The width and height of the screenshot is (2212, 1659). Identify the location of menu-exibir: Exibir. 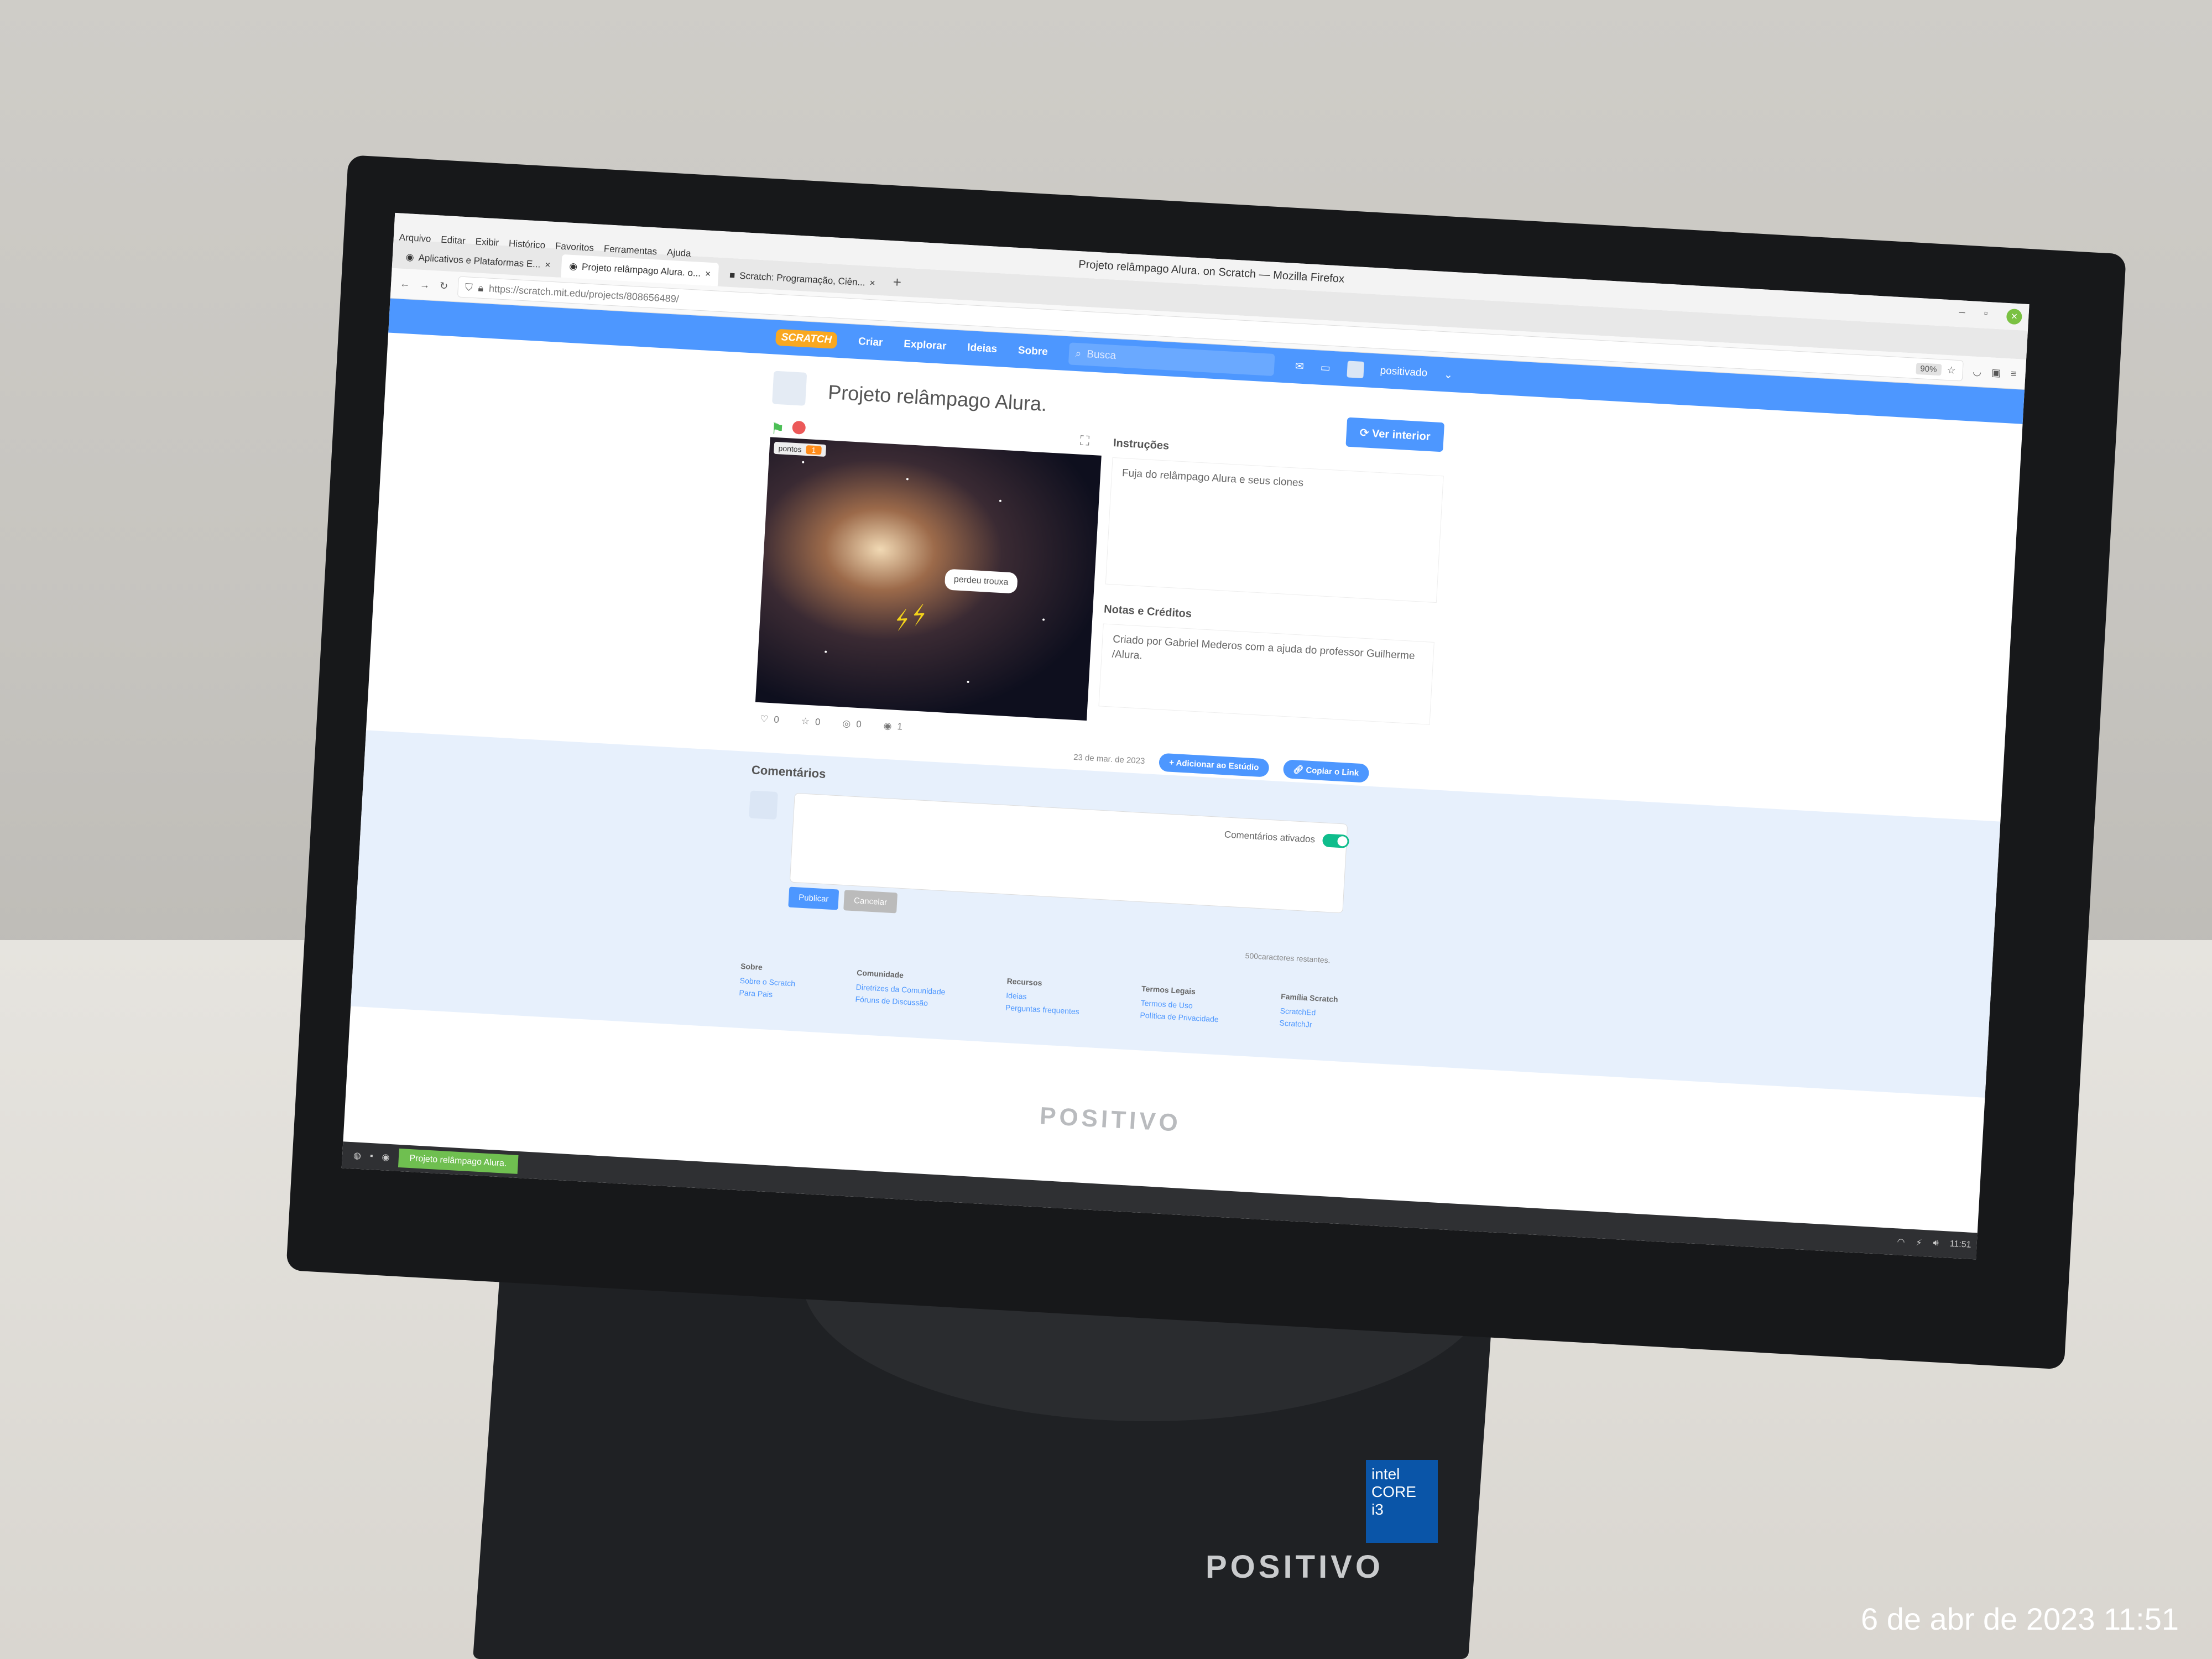
(487, 242).